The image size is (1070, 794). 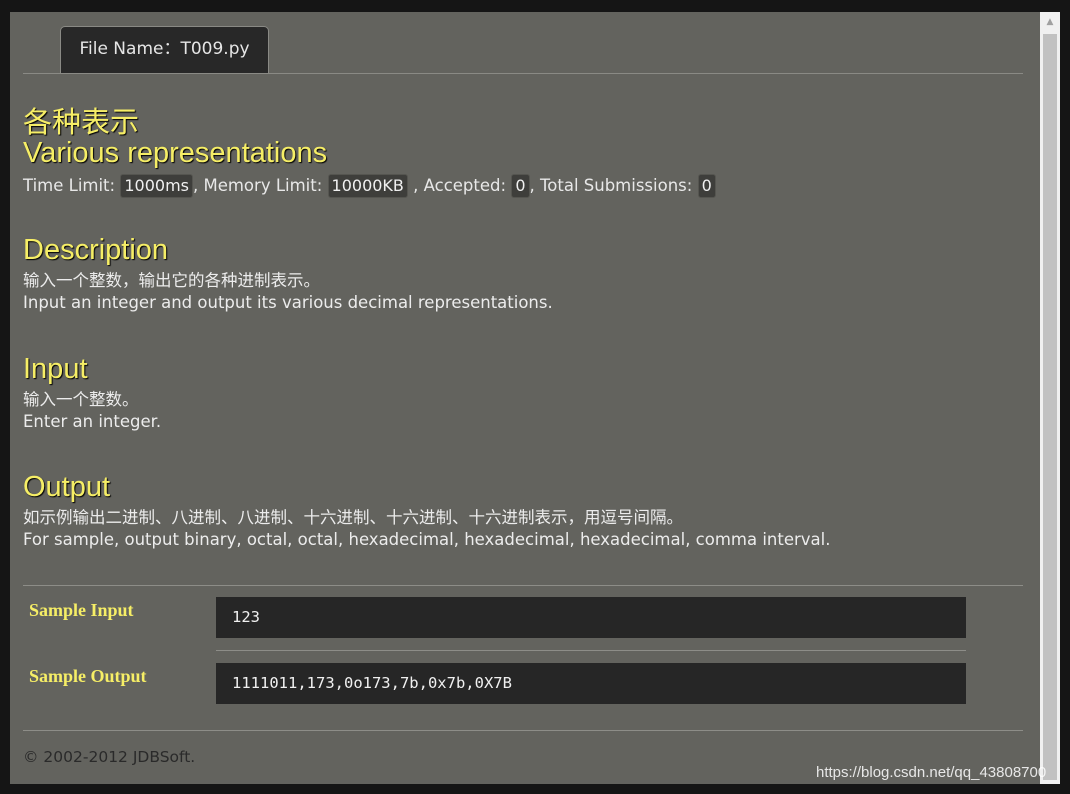 What do you see at coordinates (1050, 22) in the screenshot?
I see `scroll-up-arrow-icon: ▲` at bounding box center [1050, 22].